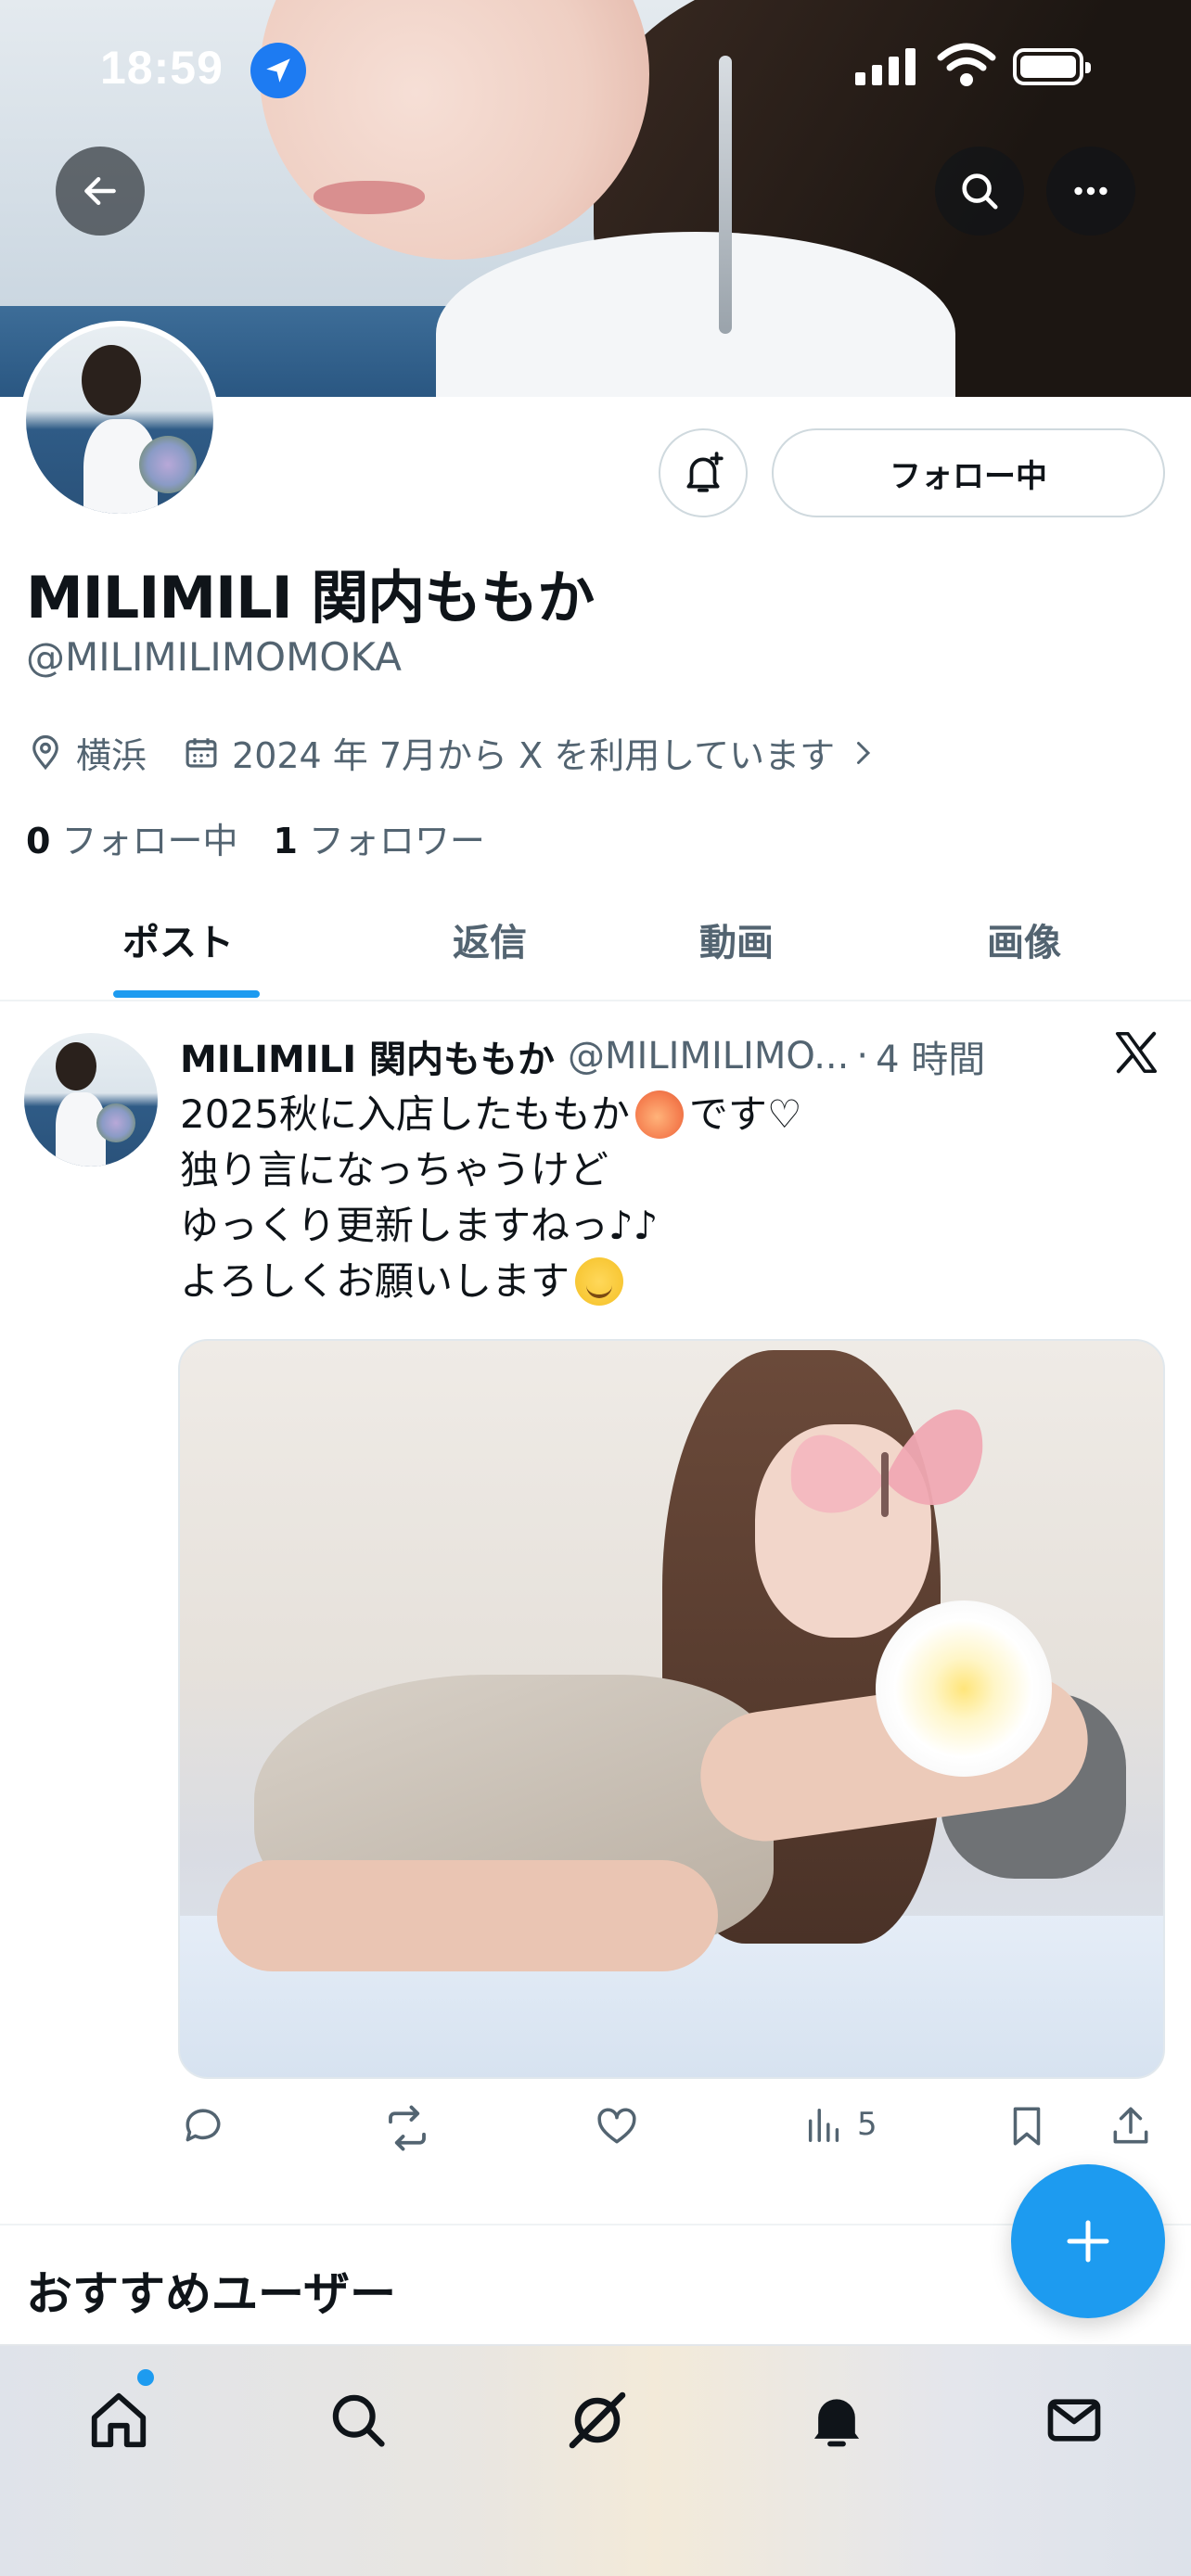  I want to click on battery-icon, so click(1052, 66).